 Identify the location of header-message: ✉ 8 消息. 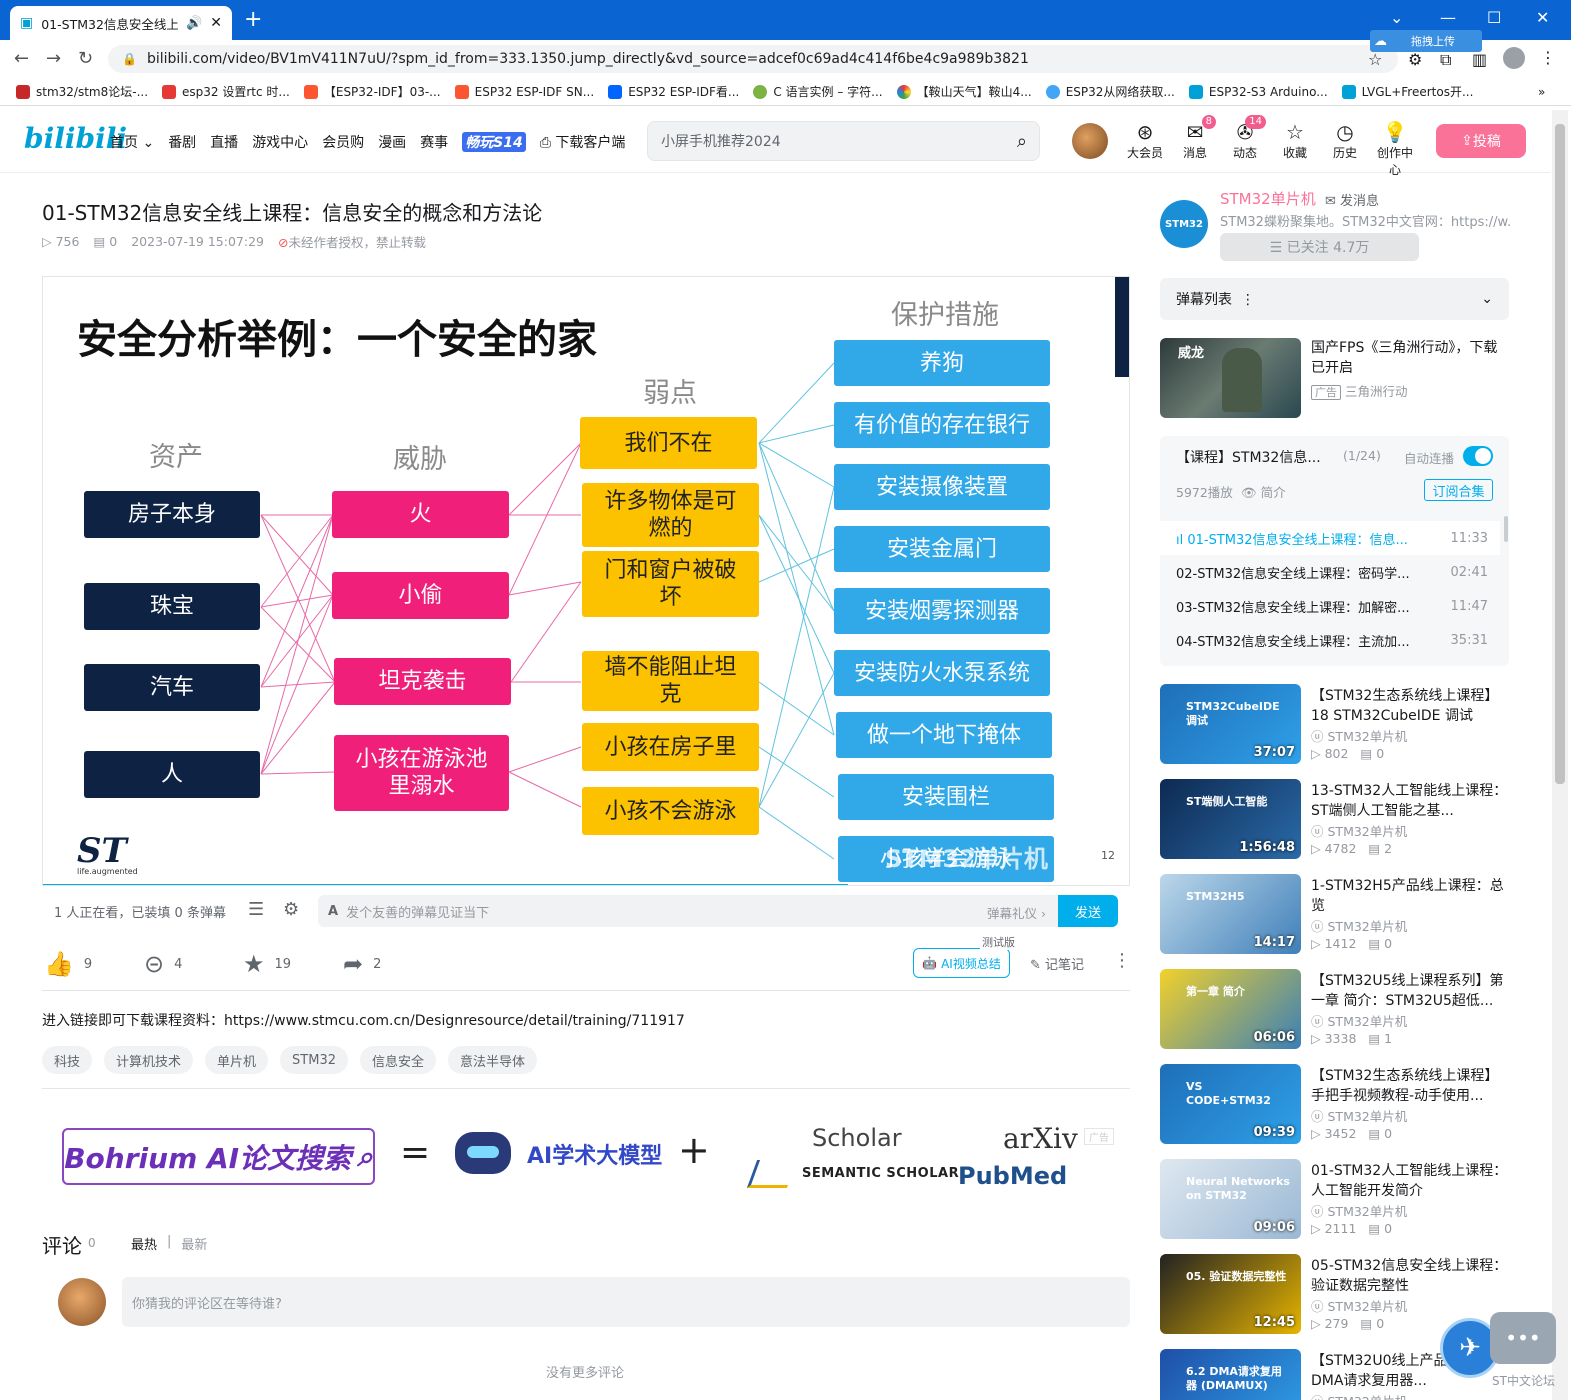
(1195, 138).